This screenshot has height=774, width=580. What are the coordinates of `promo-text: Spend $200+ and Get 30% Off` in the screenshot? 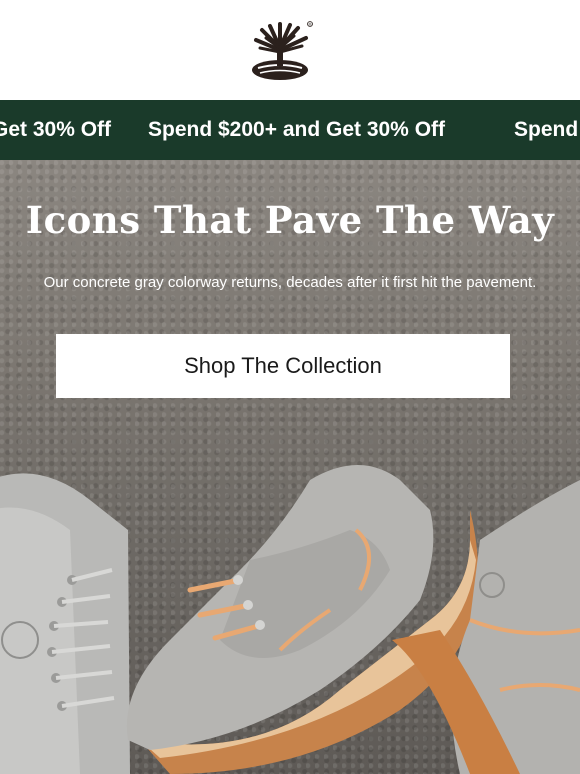 It's located at (296, 130).